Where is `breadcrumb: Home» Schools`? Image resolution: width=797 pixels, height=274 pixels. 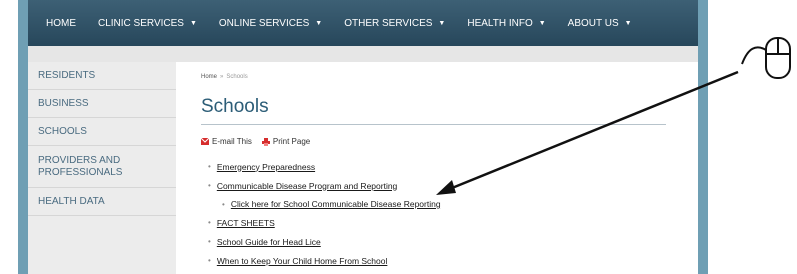 breadcrumb: Home» Schools is located at coordinates (224, 77).